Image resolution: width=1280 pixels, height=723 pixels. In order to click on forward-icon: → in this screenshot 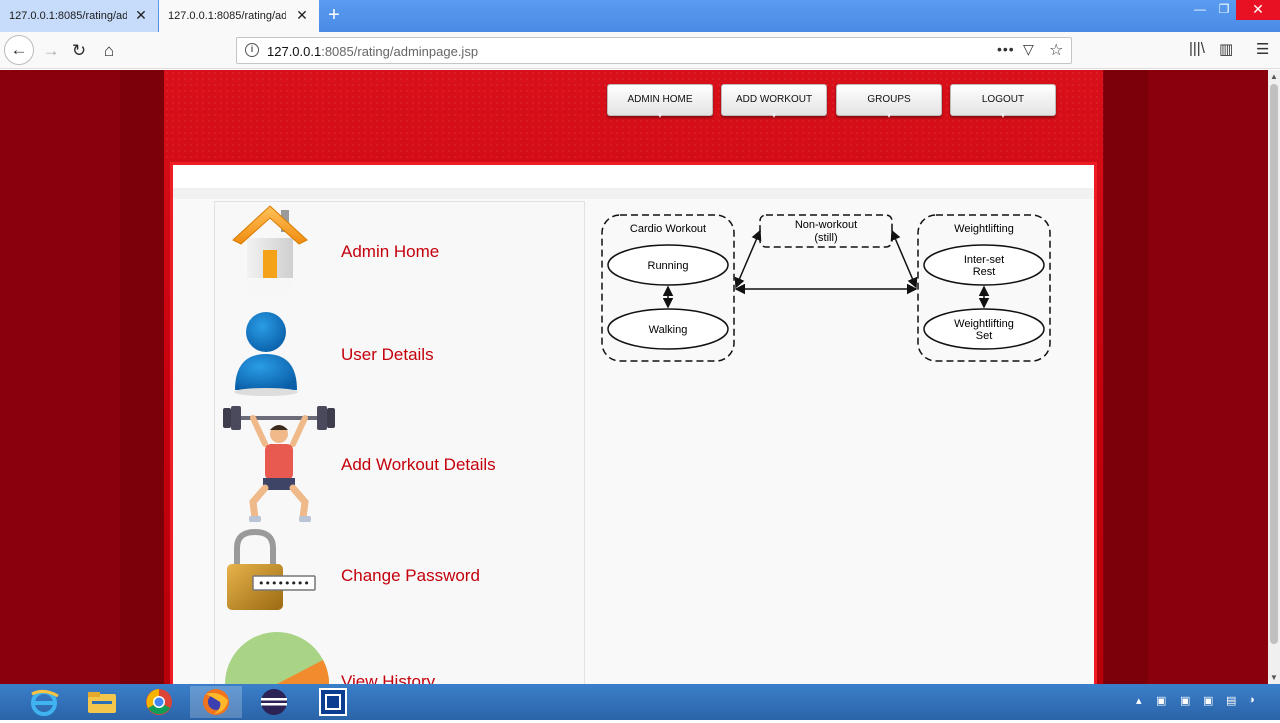, I will do `click(51, 51)`.